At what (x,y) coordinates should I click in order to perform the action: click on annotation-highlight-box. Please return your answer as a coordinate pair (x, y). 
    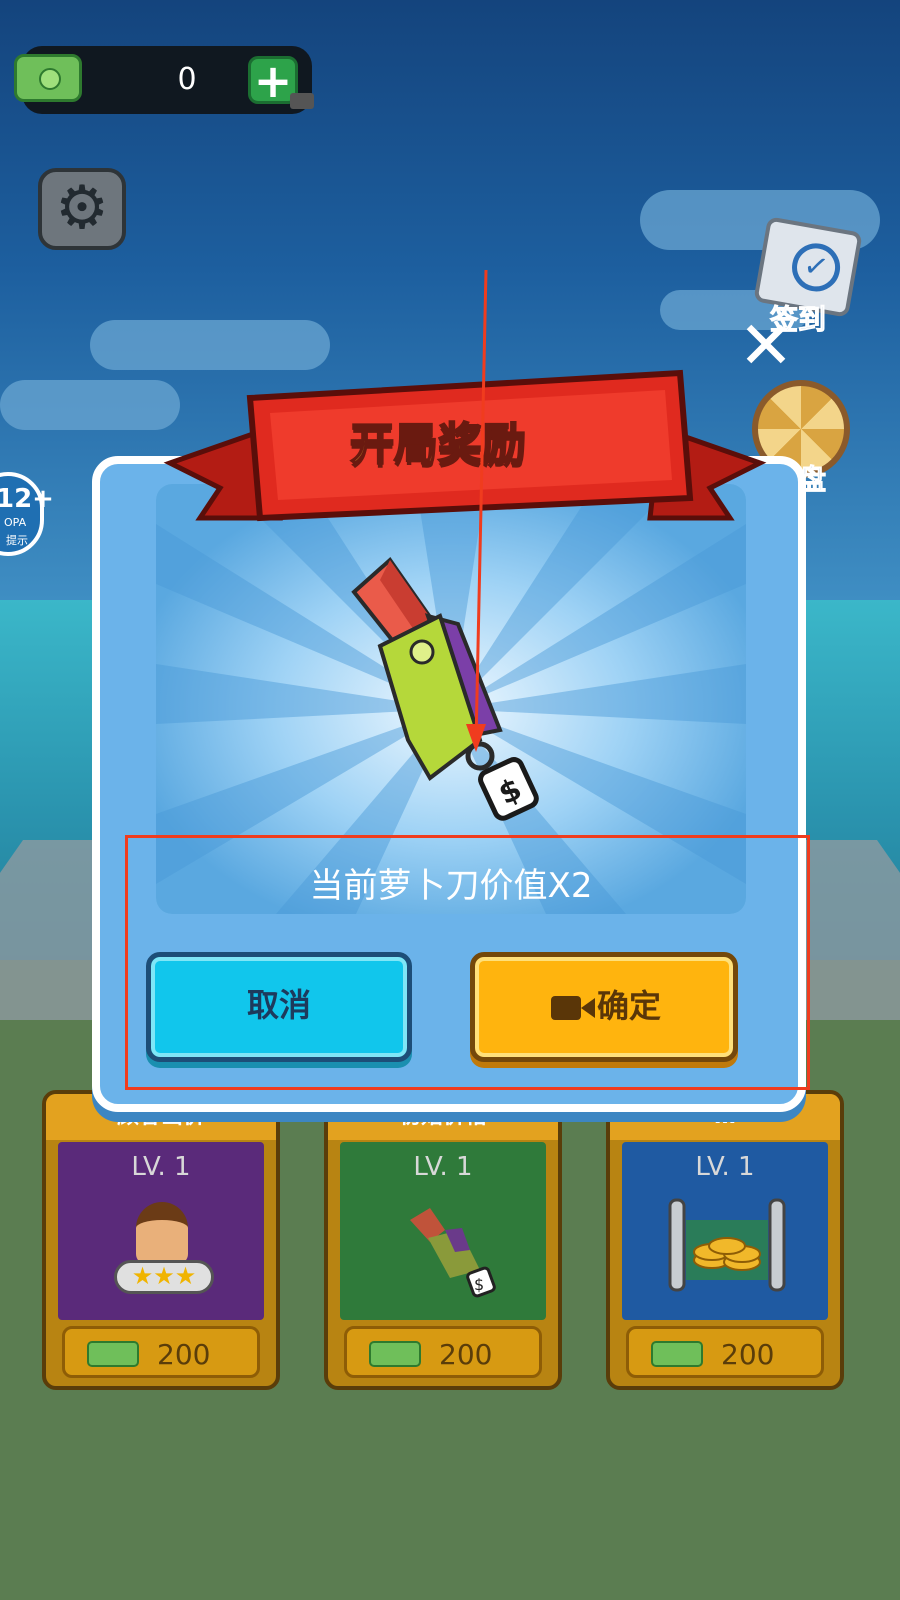
    Looking at the image, I should click on (467, 962).